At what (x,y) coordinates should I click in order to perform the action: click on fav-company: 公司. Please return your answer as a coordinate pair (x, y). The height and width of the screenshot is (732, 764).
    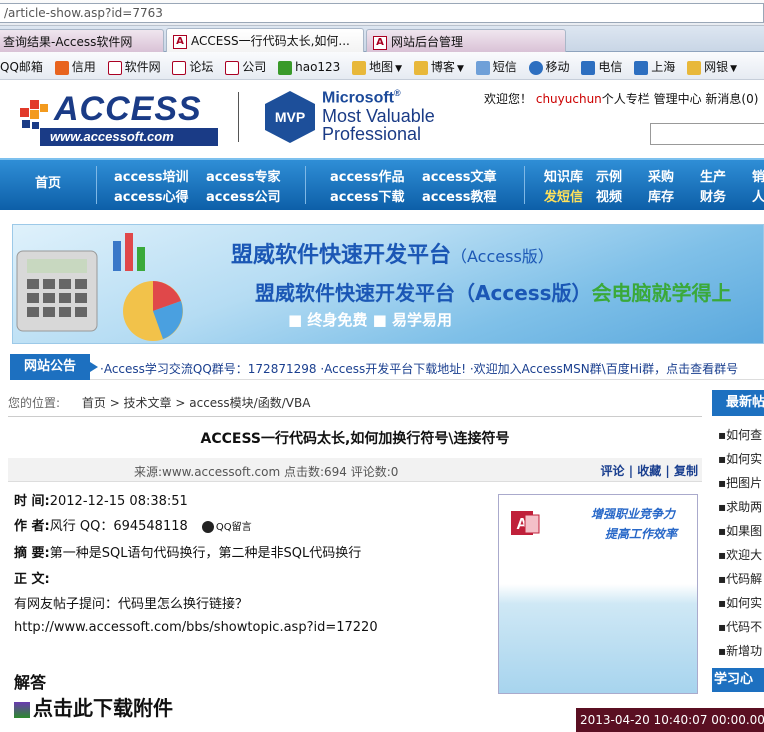
    Looking at the image, I should click on (245, 66).